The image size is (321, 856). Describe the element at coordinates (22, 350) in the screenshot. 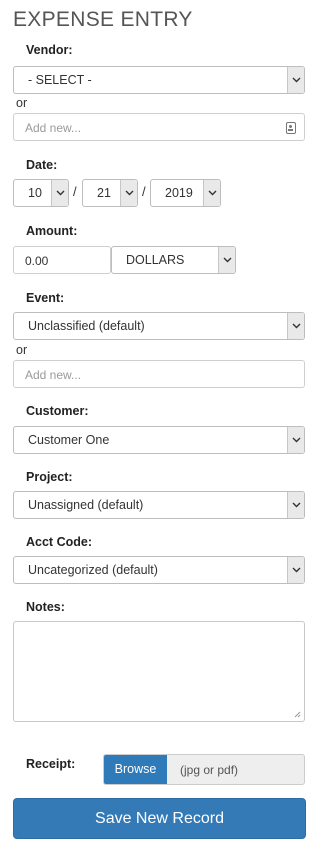

I see `event-or-text: or` at that location.